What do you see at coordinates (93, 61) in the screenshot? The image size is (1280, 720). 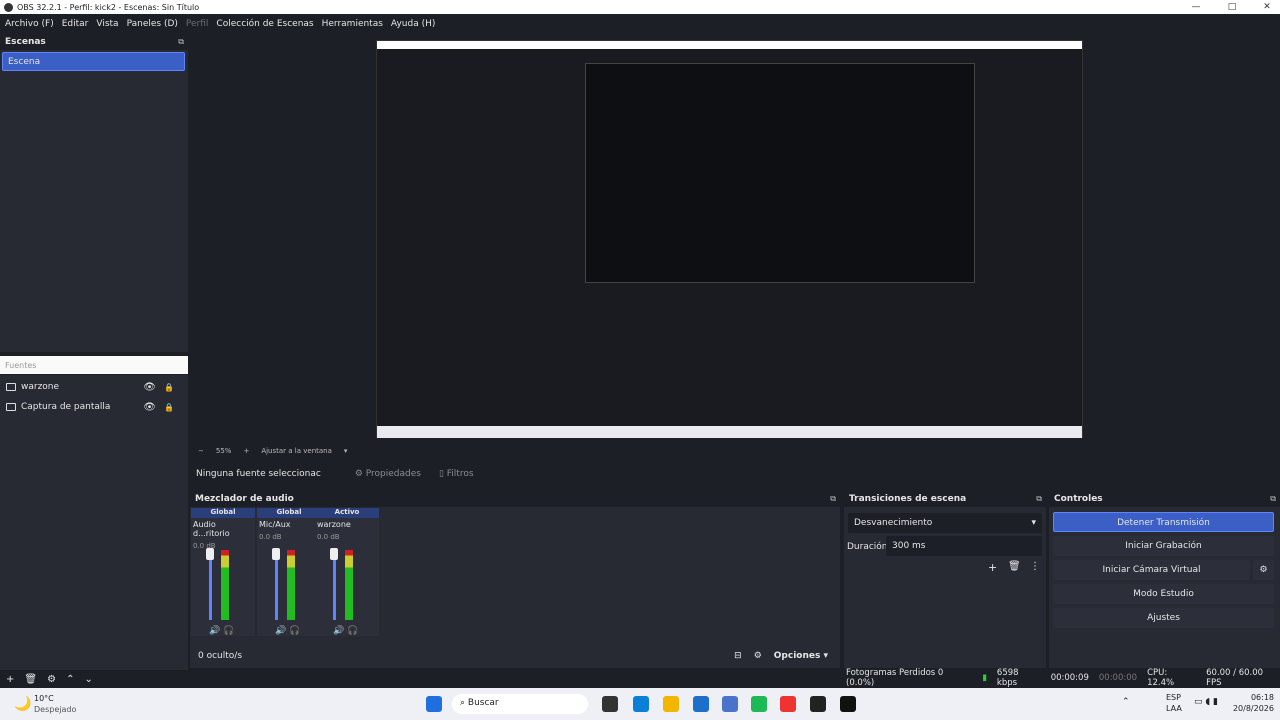 I see `scene-item: Escena` at bounding box center [93, 61].